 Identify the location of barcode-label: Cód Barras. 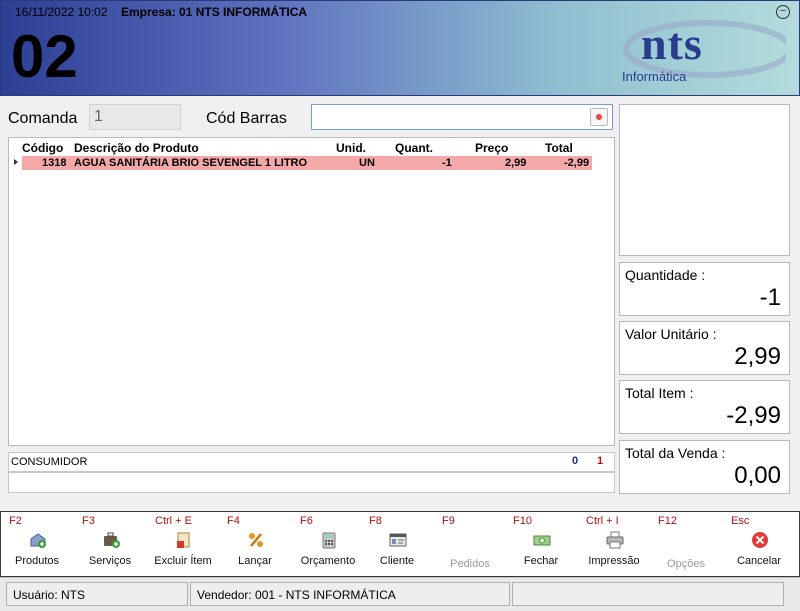
(246, 118).